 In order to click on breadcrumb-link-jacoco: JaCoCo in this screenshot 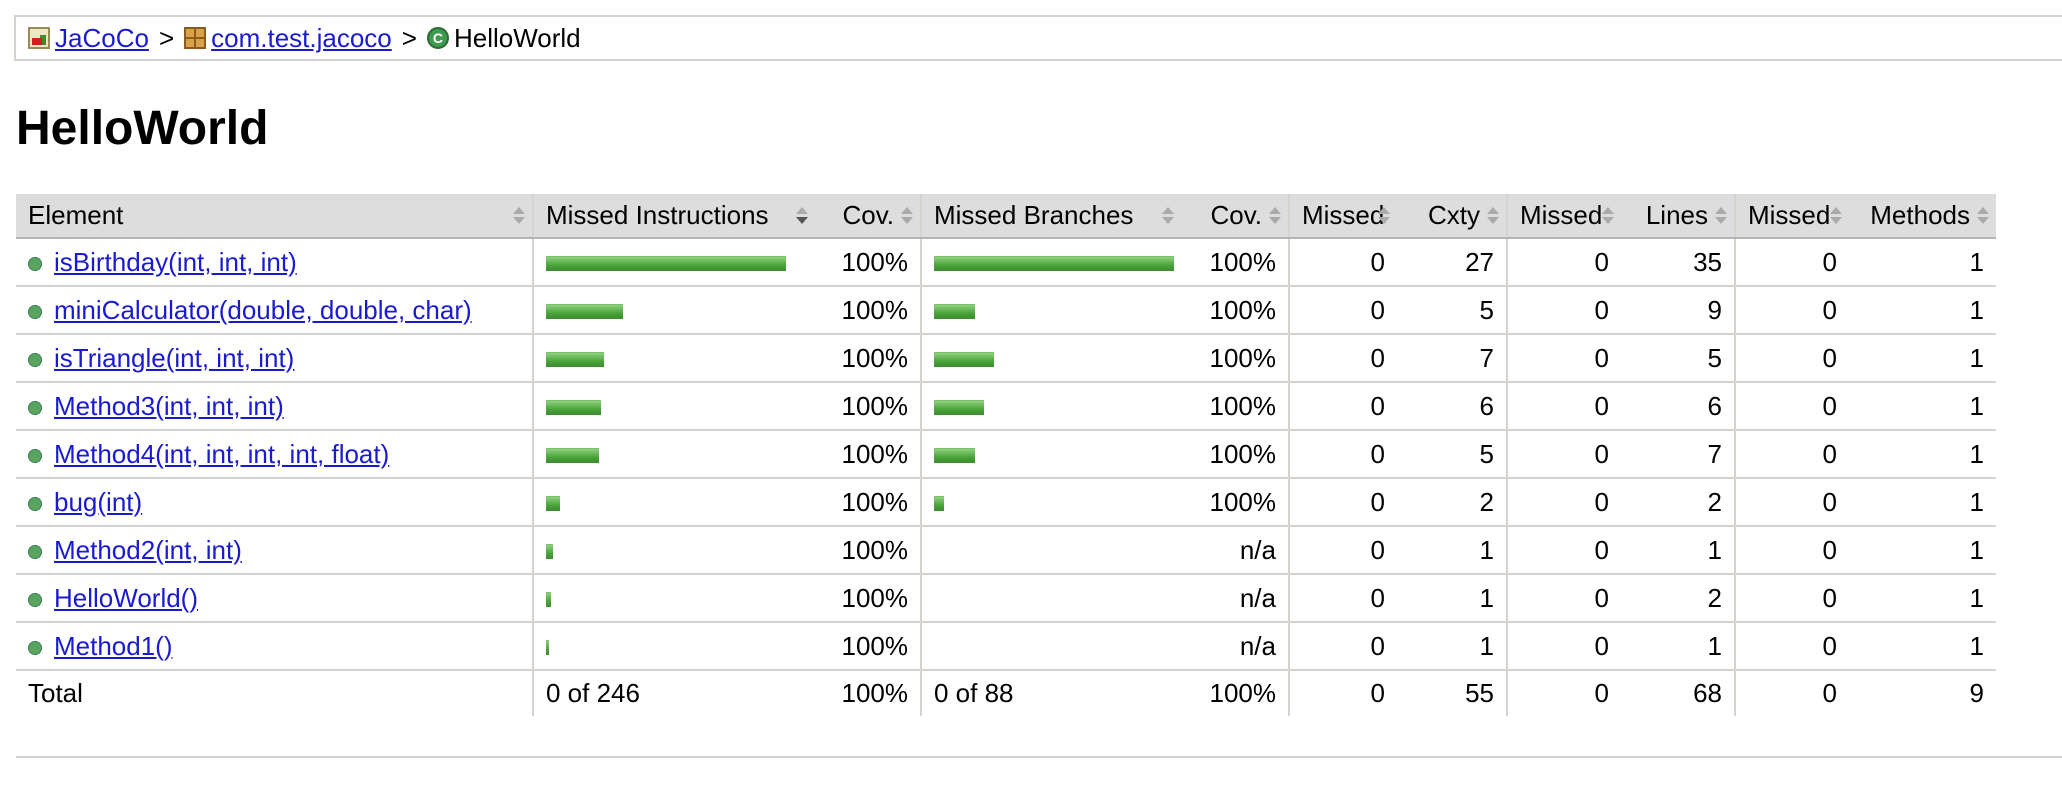, I will do `click(102, 38)`.